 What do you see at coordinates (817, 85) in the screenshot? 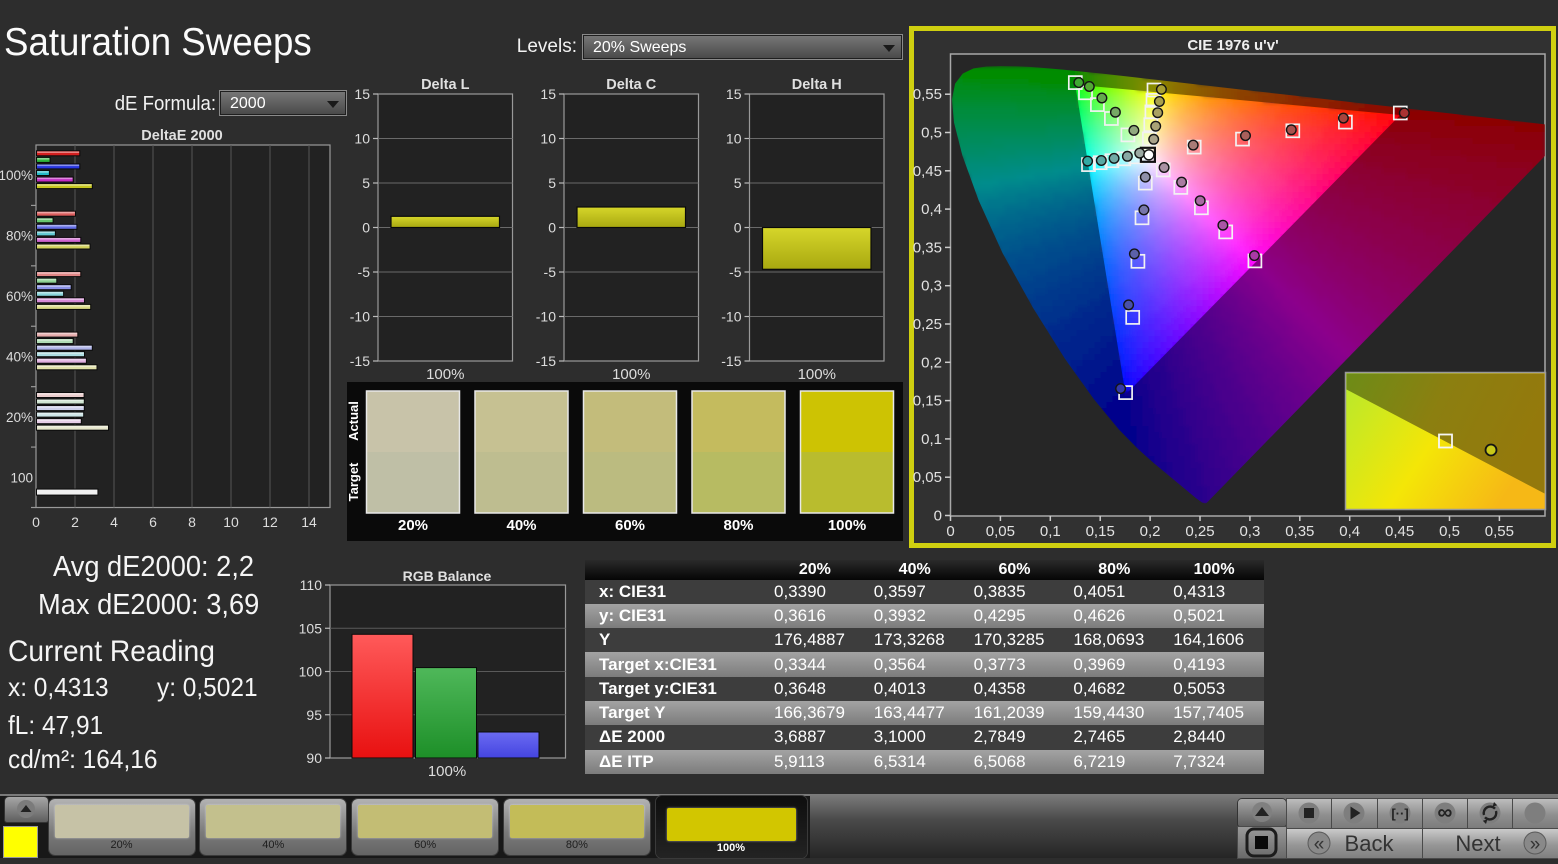
I see `svg-text: Delta H` at bounding box center [817, 85].